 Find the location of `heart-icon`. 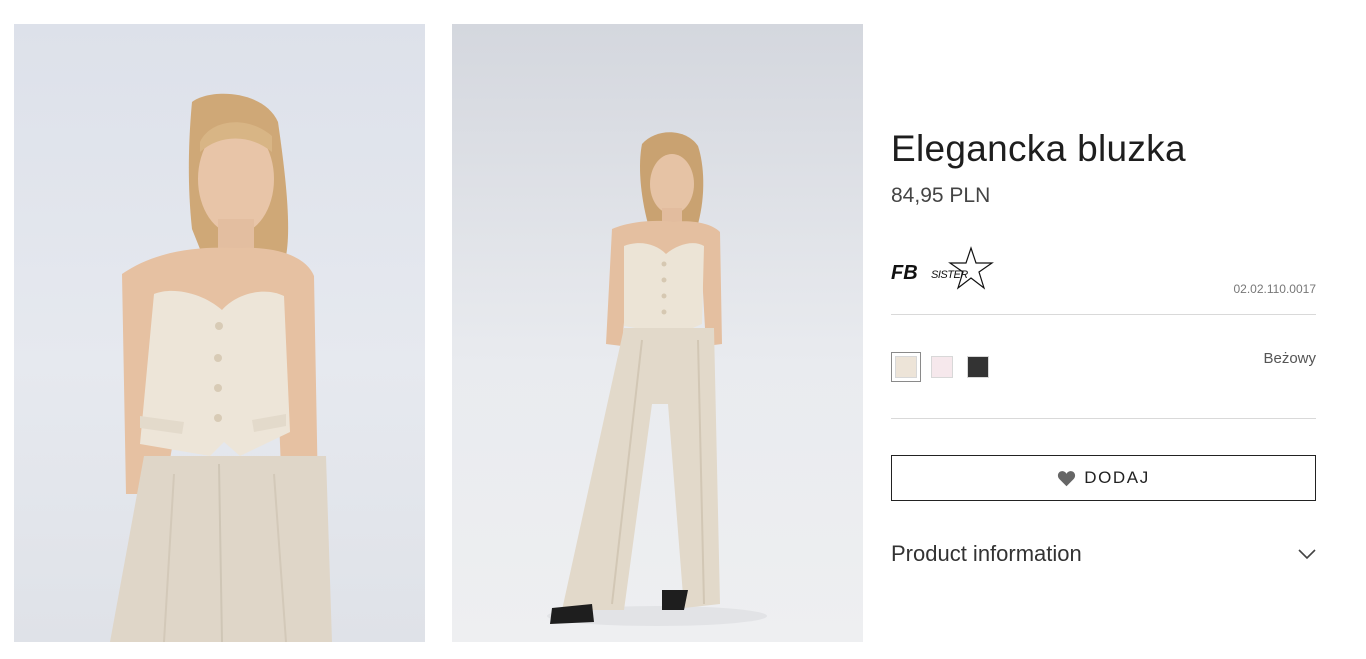

heart-icon is located at coordinates (1067, 478).